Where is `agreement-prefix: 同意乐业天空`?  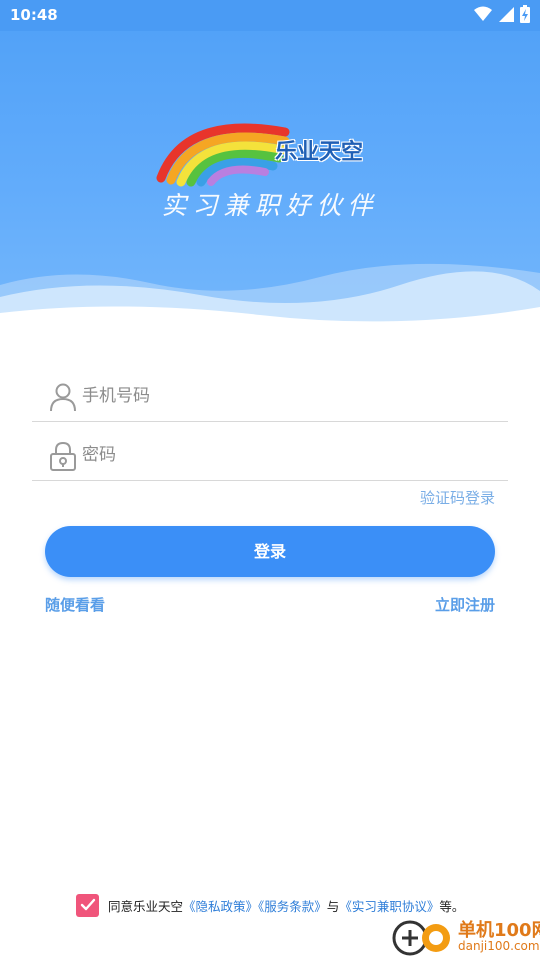
agreement-prefix: 同意乐业天空 is located at coordinates (146, 906).